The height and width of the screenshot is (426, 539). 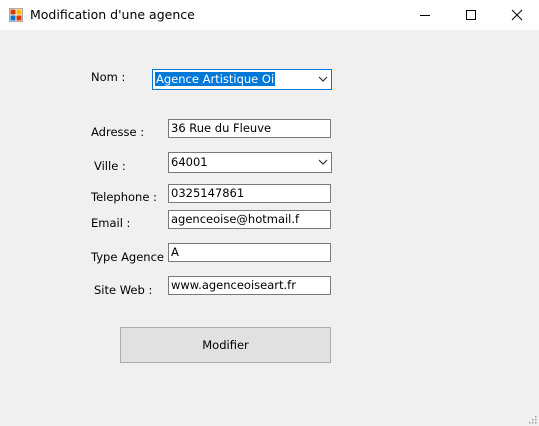 What do you see at coordinates (111, 223) in the screenshot?
I see `email-label: Email :` at bounding box center [111, 223].